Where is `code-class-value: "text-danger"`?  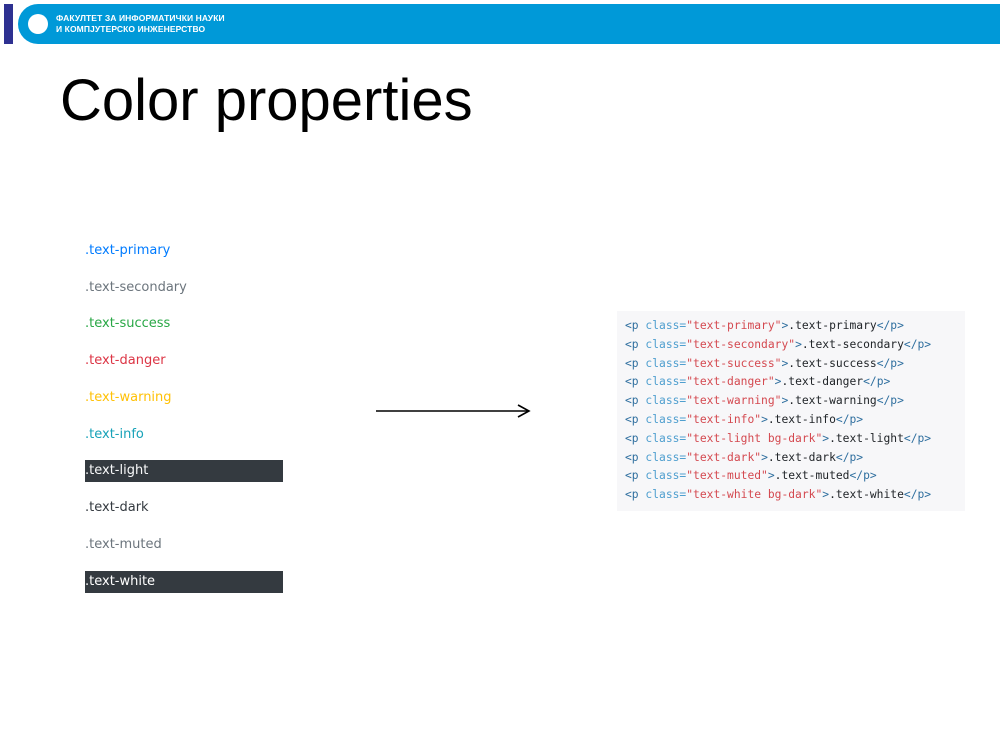
code-class-value: "text-danger" is located at coordinates (730, 382).